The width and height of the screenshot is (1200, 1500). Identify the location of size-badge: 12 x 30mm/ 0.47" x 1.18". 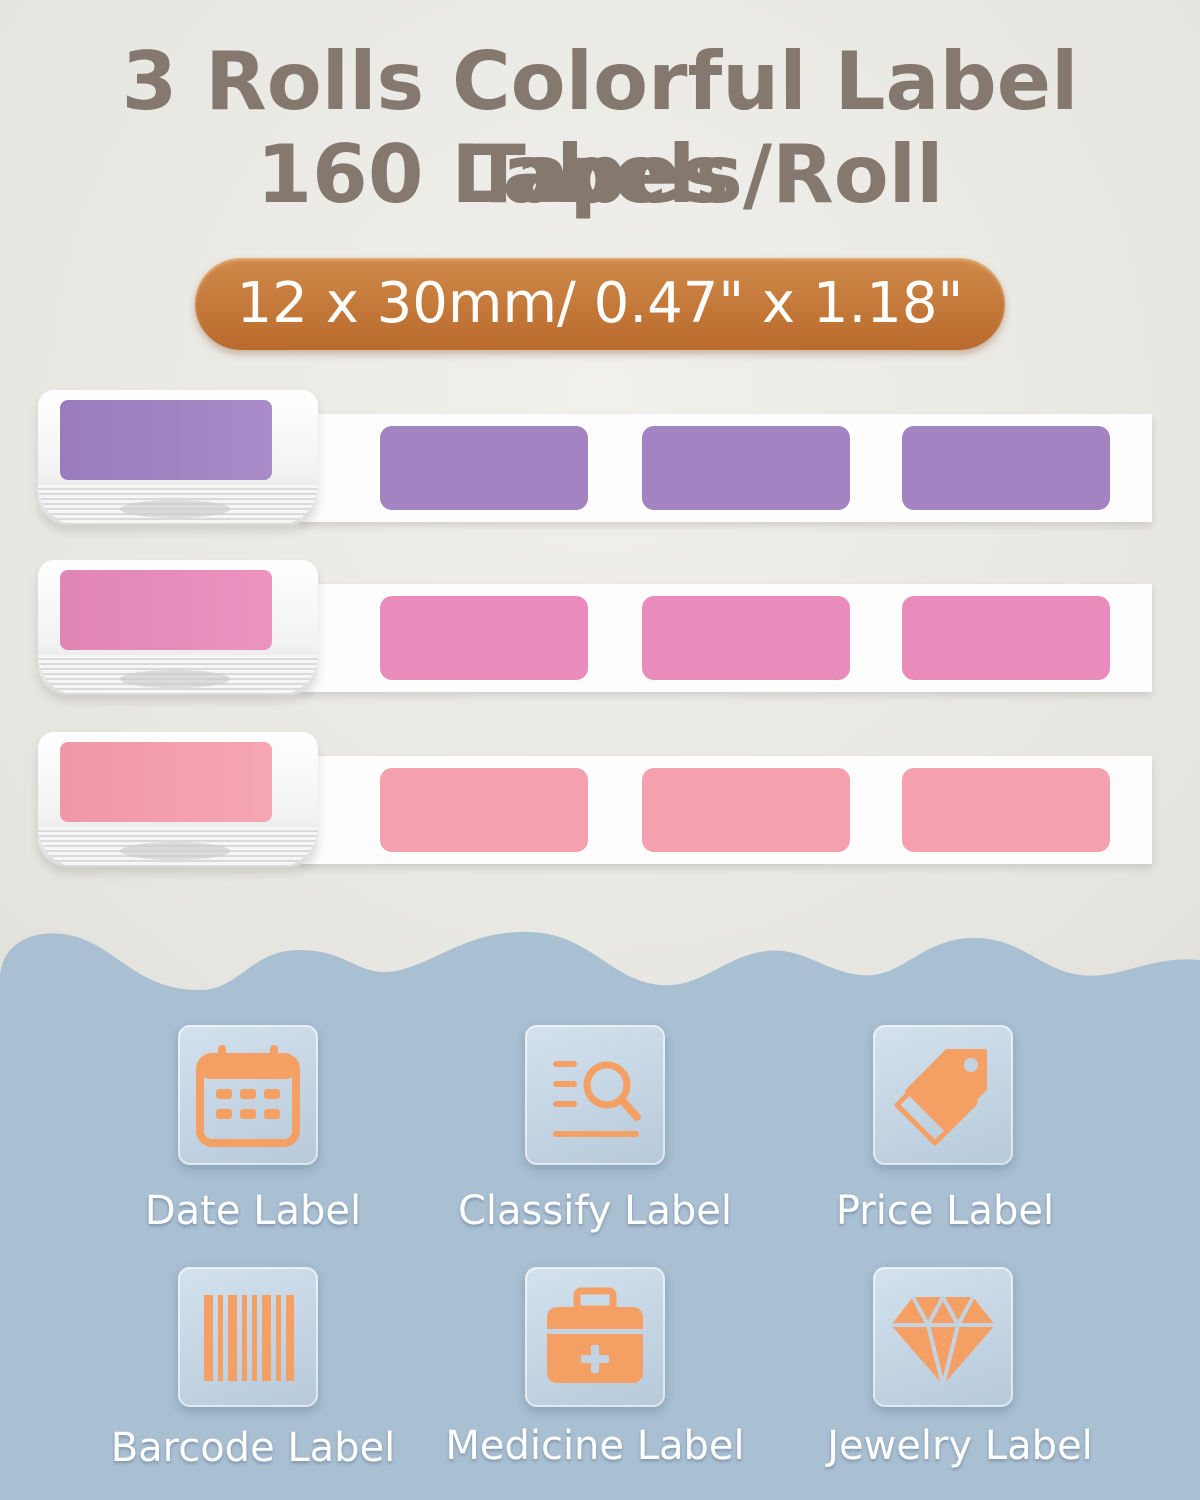
(600, 304).